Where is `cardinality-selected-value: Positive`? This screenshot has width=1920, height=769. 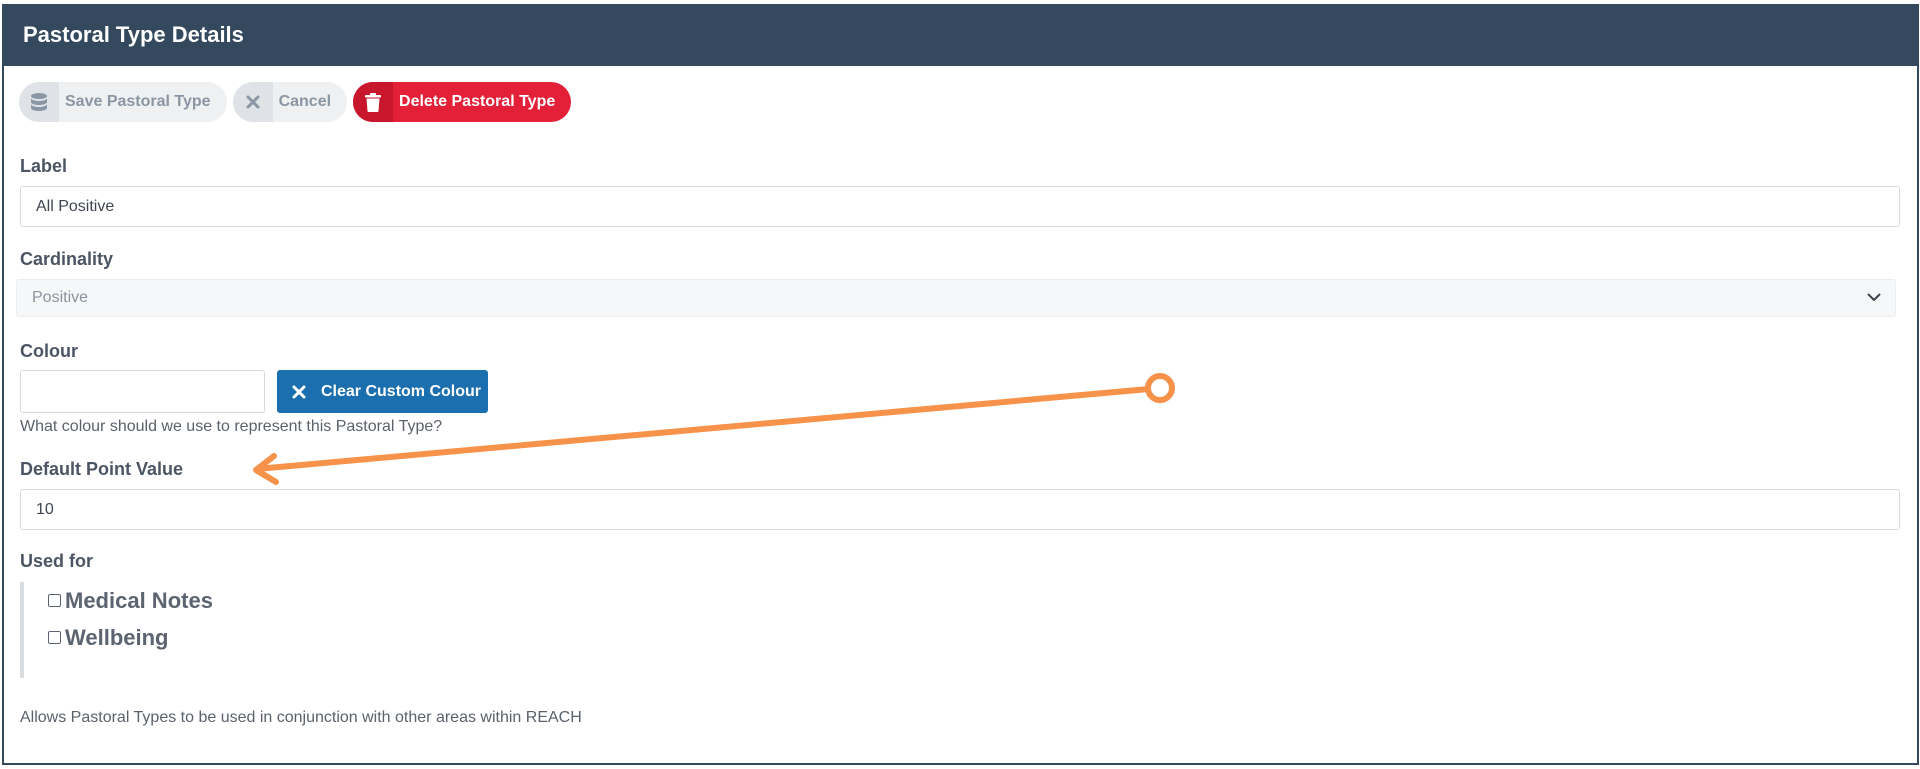
cardinality-selected-value: Positive is located at coordinates (60, 297).